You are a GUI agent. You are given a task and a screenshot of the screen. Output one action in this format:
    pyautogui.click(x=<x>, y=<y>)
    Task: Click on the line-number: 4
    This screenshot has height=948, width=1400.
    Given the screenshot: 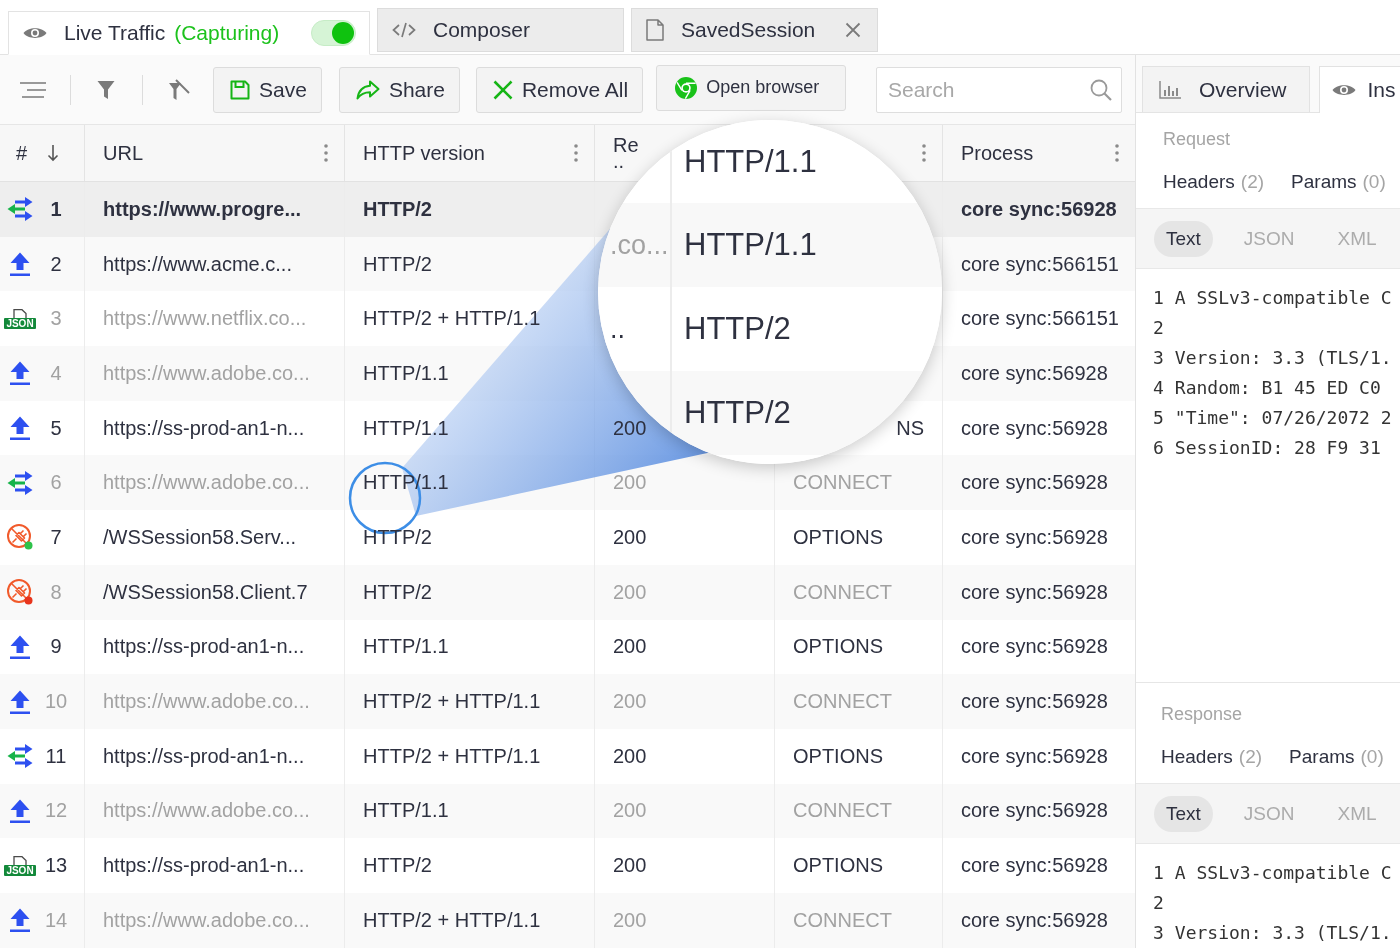 What is the action you would take?
    pyautogui.click(x=1158, y=388)
    